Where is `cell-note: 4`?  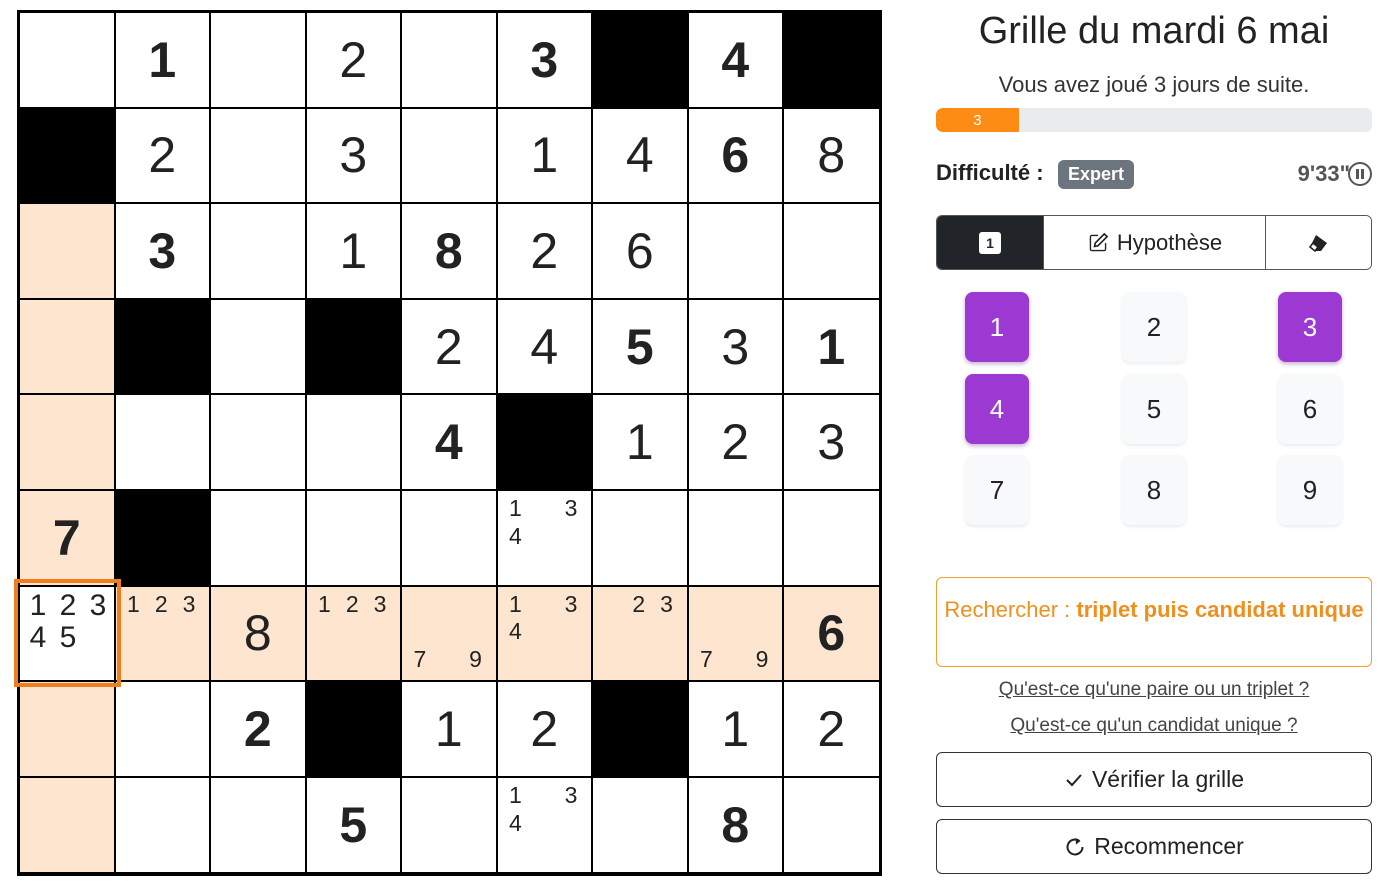 cell-note: 4 is located at coordinates (515, 535).